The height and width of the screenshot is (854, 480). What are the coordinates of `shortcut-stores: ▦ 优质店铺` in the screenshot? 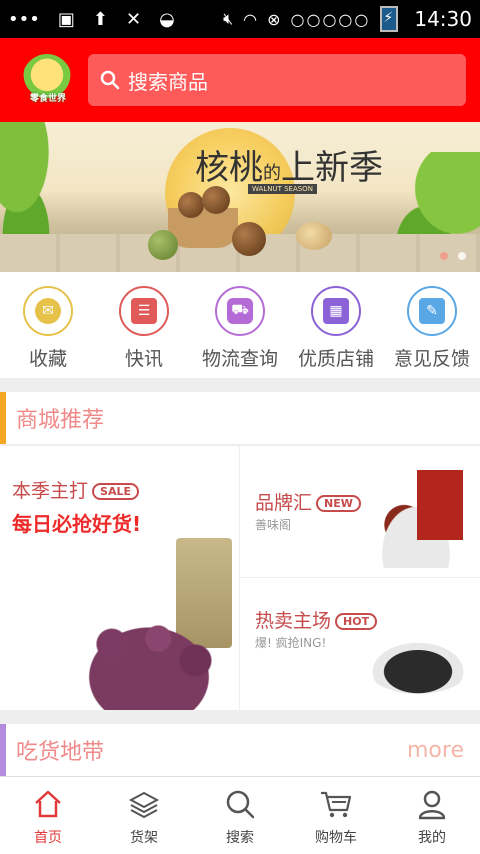 It's located at (336, 325).